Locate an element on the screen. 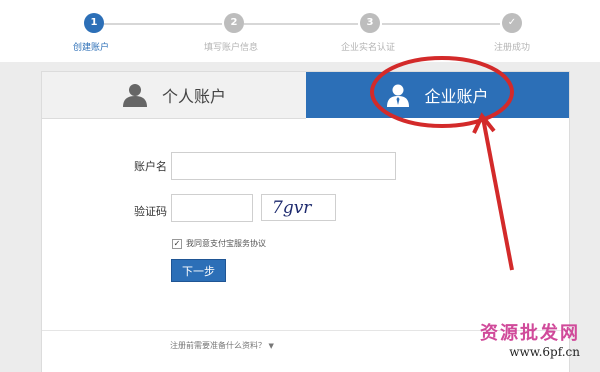 Image resolution: width=600 pixels, height=372 pixels. step-2-label: 填写账户信息 is located at coordinates (231, 48).